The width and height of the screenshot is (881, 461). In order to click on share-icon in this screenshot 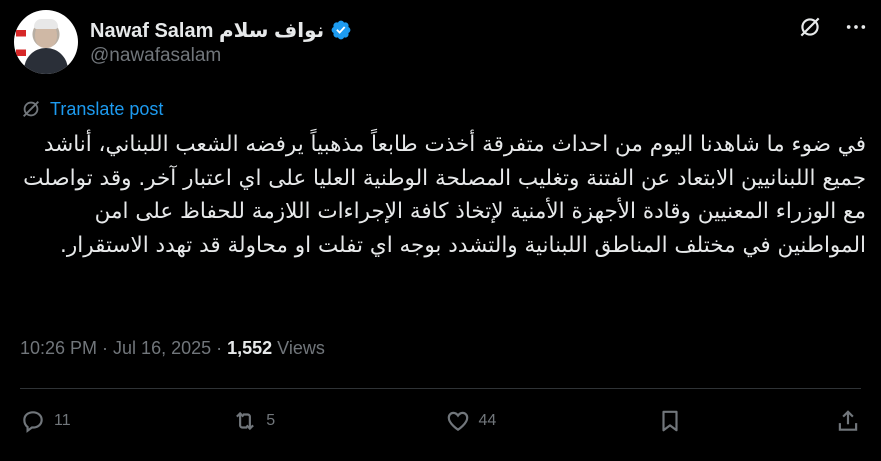, I will do `click(848, 420)`.